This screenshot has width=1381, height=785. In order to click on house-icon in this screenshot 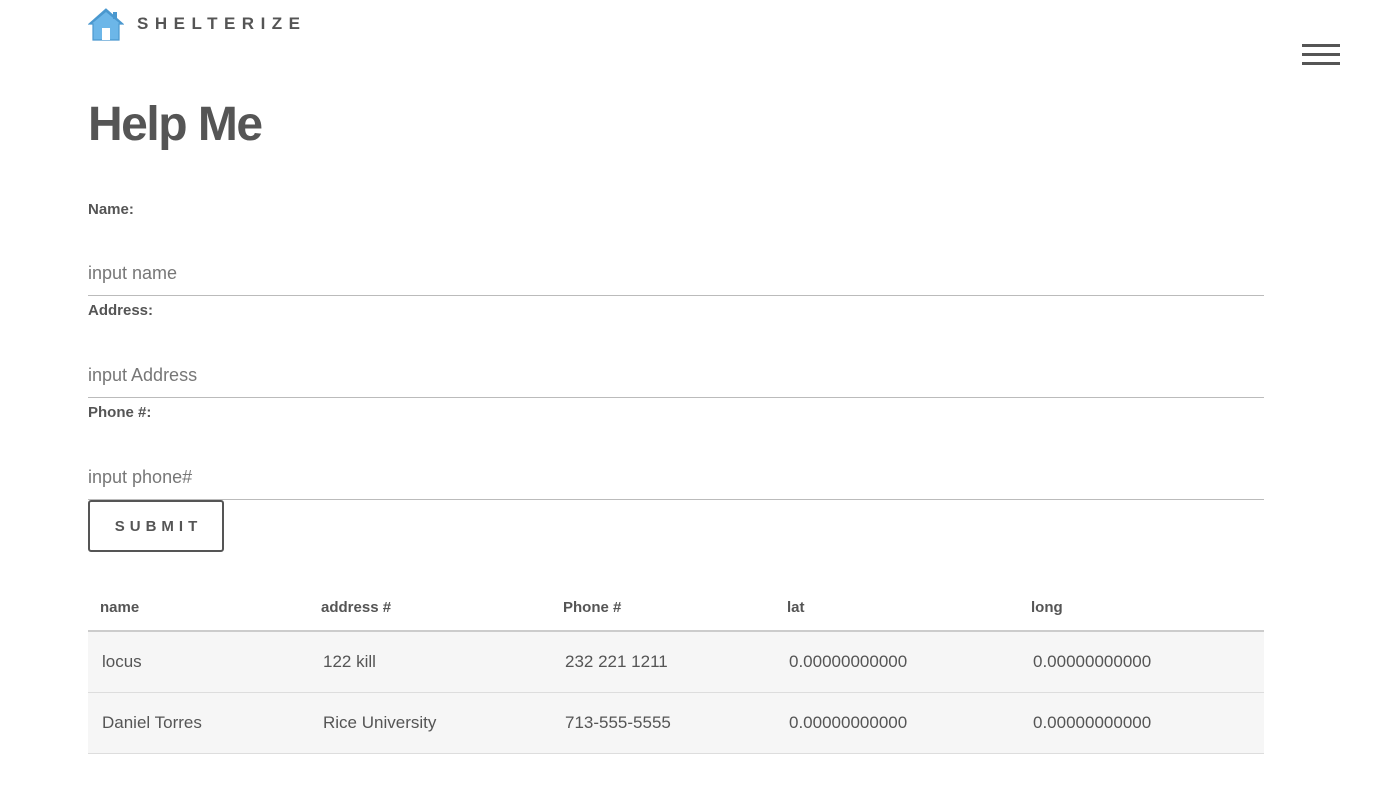, I will do `click(106, 24)`.